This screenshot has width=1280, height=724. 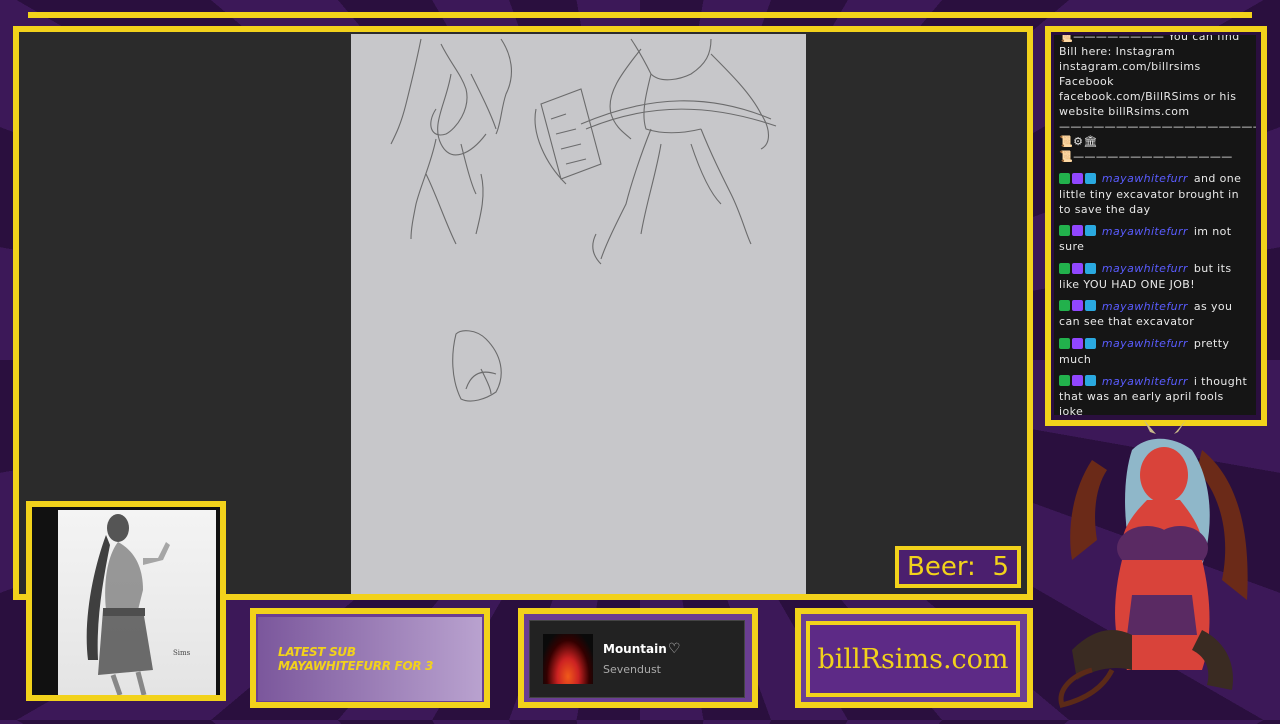 I want to click on album-art, so click(x=568, y=659).